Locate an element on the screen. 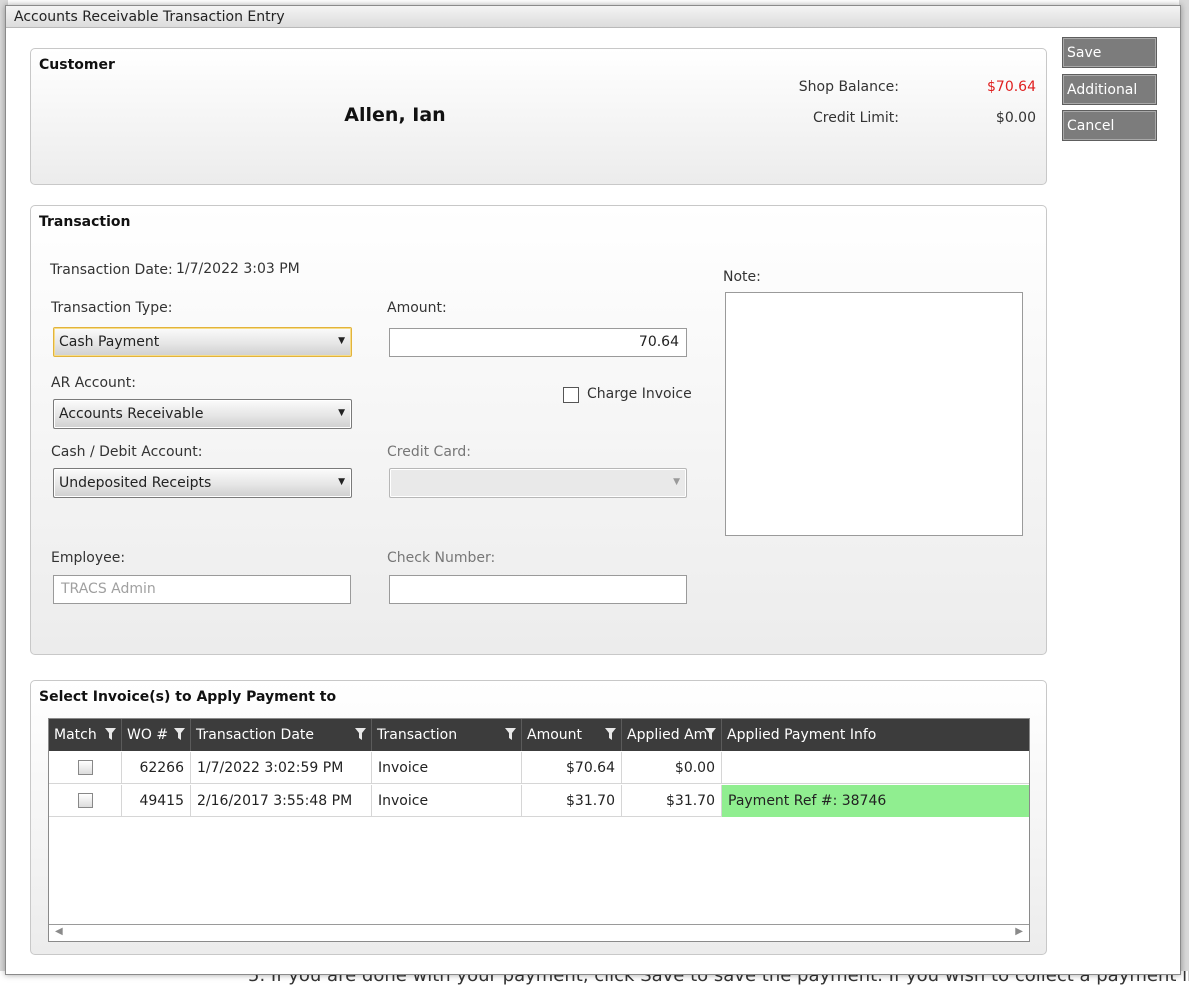 Image resolution: width=1189 pixels, height=985 pixels. applied-payment-info-cell: Payment Ref #: 38746 is located at coordinates (875, 801).